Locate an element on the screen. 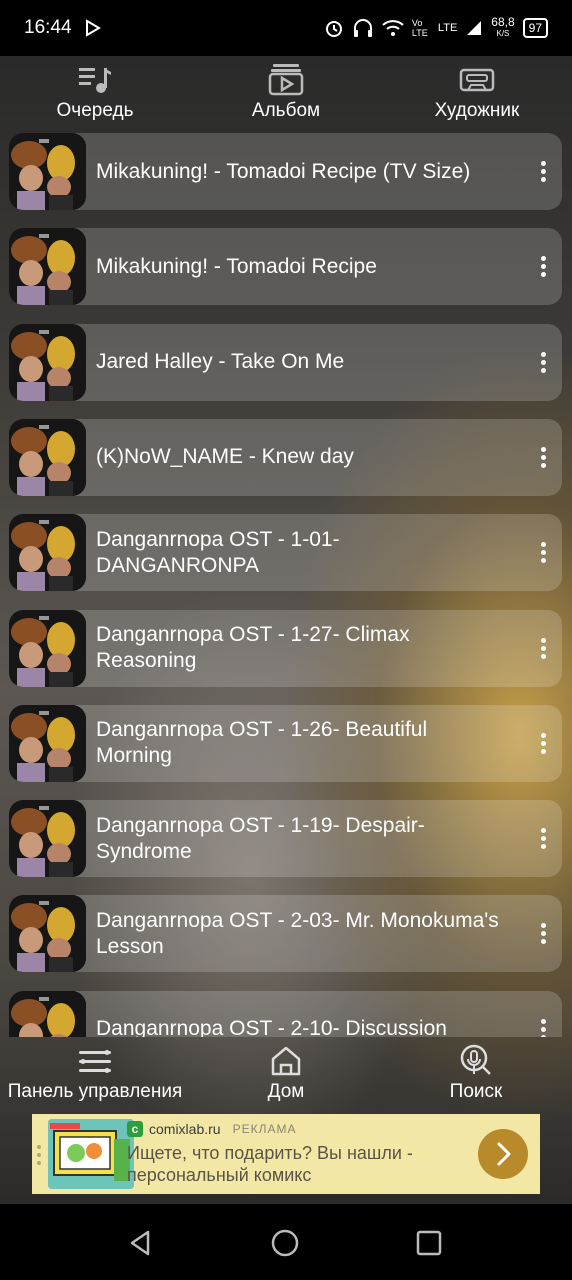 The width and height of the screenshot is (572, 1280). song-row: Danganrnopa OST - 1-27- Climax Reasoning is located at coordinates (285, 648).